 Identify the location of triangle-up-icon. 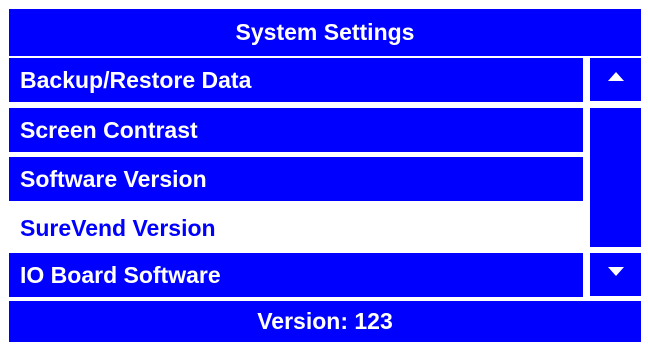
(615, 76).